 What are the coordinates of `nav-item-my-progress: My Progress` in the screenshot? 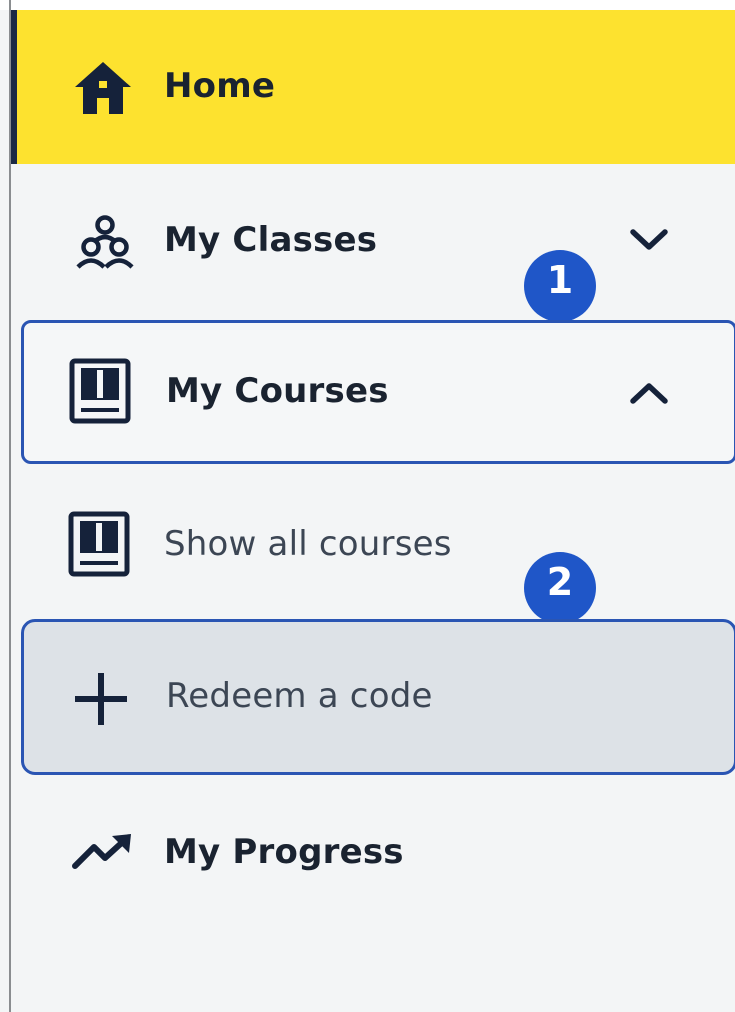 It's located at (373, 851).